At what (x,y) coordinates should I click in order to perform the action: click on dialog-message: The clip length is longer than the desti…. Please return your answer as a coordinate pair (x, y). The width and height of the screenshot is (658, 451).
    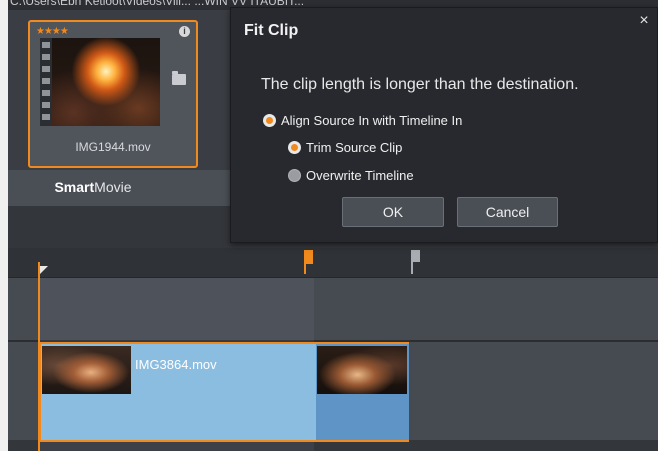
    Looking at the image, I should click on (420, 84).